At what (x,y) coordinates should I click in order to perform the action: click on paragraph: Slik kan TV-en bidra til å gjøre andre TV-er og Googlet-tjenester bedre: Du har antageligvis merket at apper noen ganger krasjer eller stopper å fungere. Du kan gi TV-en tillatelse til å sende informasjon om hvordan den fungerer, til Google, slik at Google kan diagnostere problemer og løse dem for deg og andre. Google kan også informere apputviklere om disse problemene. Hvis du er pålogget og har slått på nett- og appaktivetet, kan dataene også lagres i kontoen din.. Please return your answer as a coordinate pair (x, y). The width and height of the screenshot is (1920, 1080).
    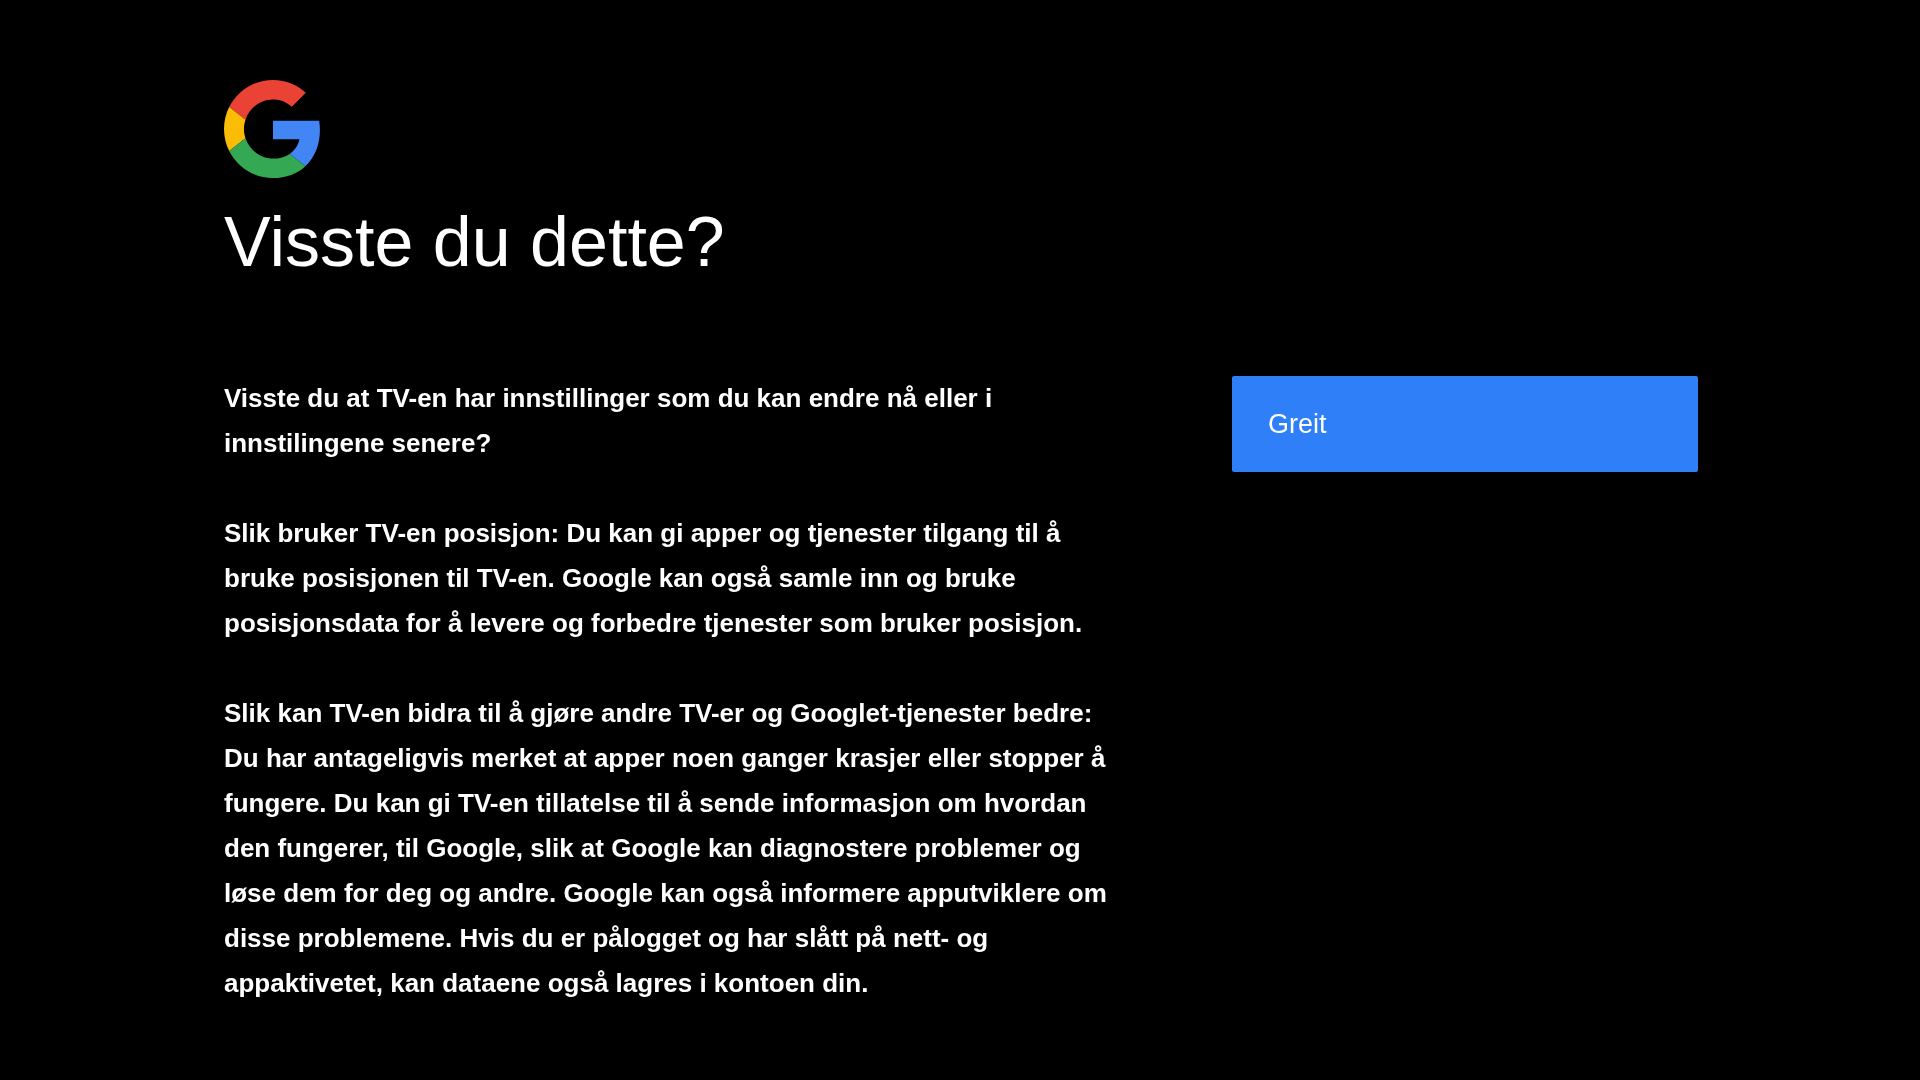
    Looking at the image, I should click on (666, 848).